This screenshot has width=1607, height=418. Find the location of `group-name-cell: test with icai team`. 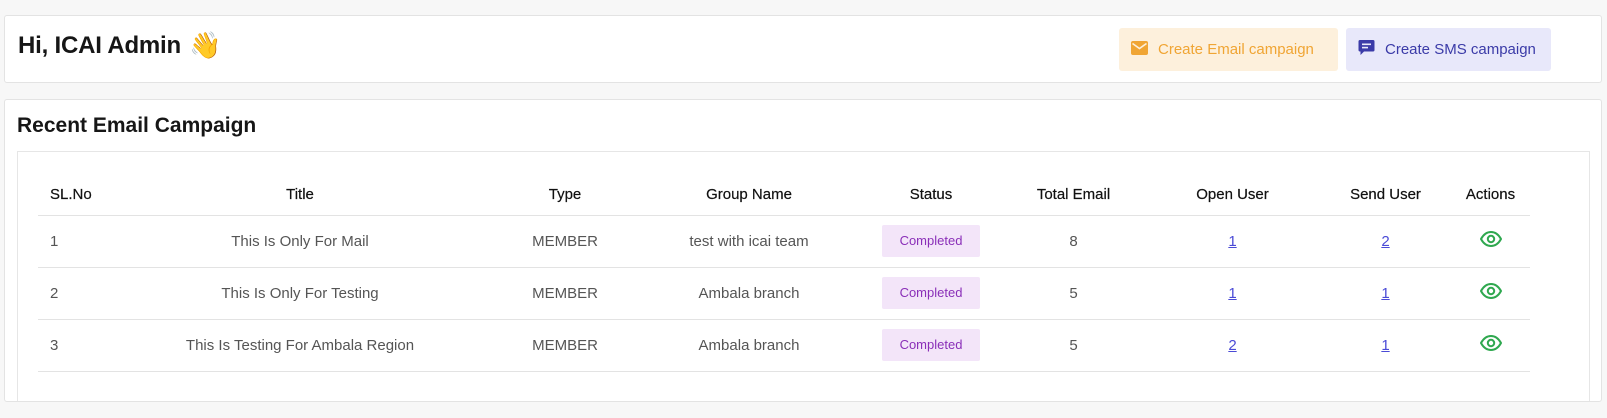

group-name-cell: test with icai team is located at coordinates (749, 241).